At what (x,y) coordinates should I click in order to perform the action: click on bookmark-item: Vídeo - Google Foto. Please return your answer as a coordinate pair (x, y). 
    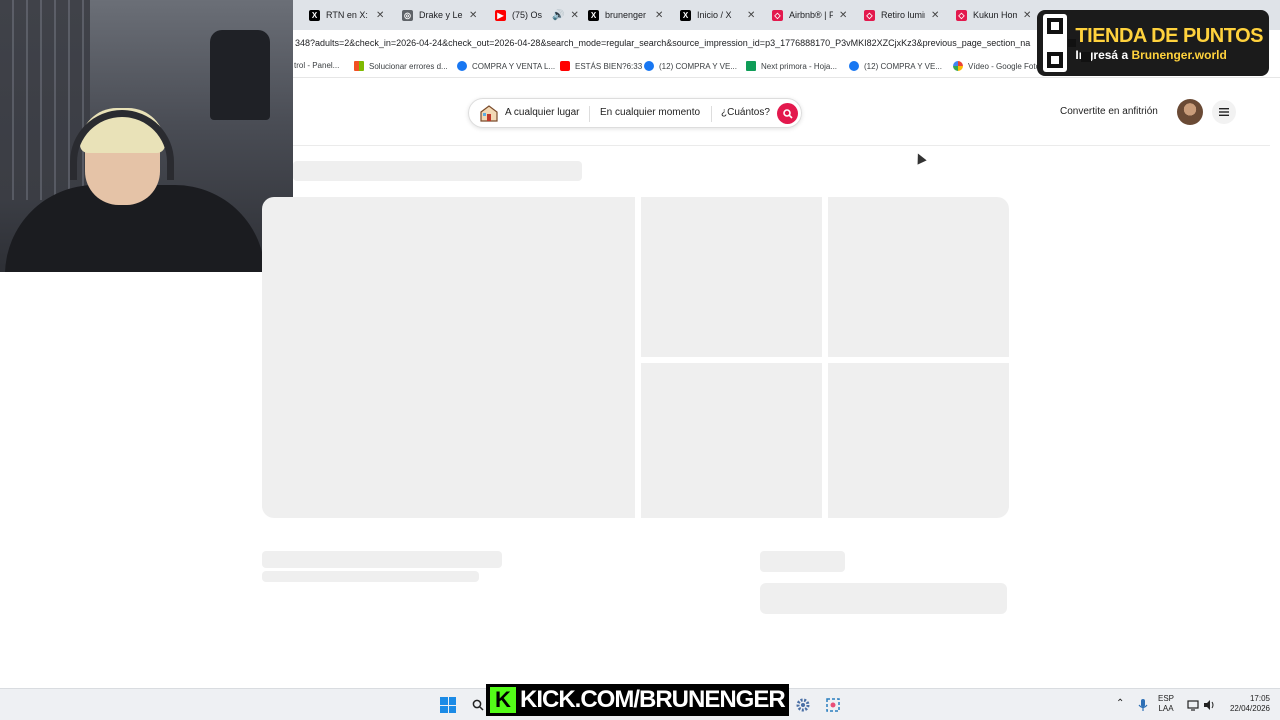
    Looking at the image, I should click on (996, 66).